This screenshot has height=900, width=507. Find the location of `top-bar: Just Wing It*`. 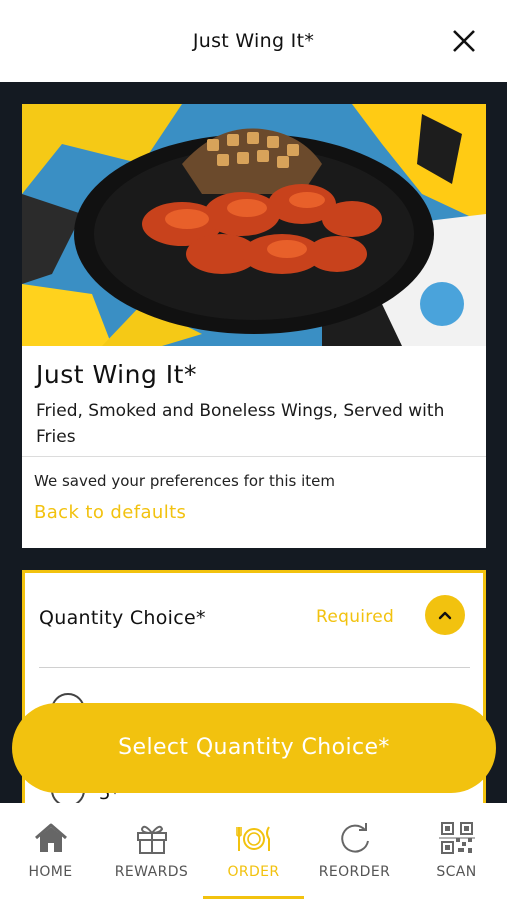

top-bar: Just Wing It* is located at coordinates (253, 41).